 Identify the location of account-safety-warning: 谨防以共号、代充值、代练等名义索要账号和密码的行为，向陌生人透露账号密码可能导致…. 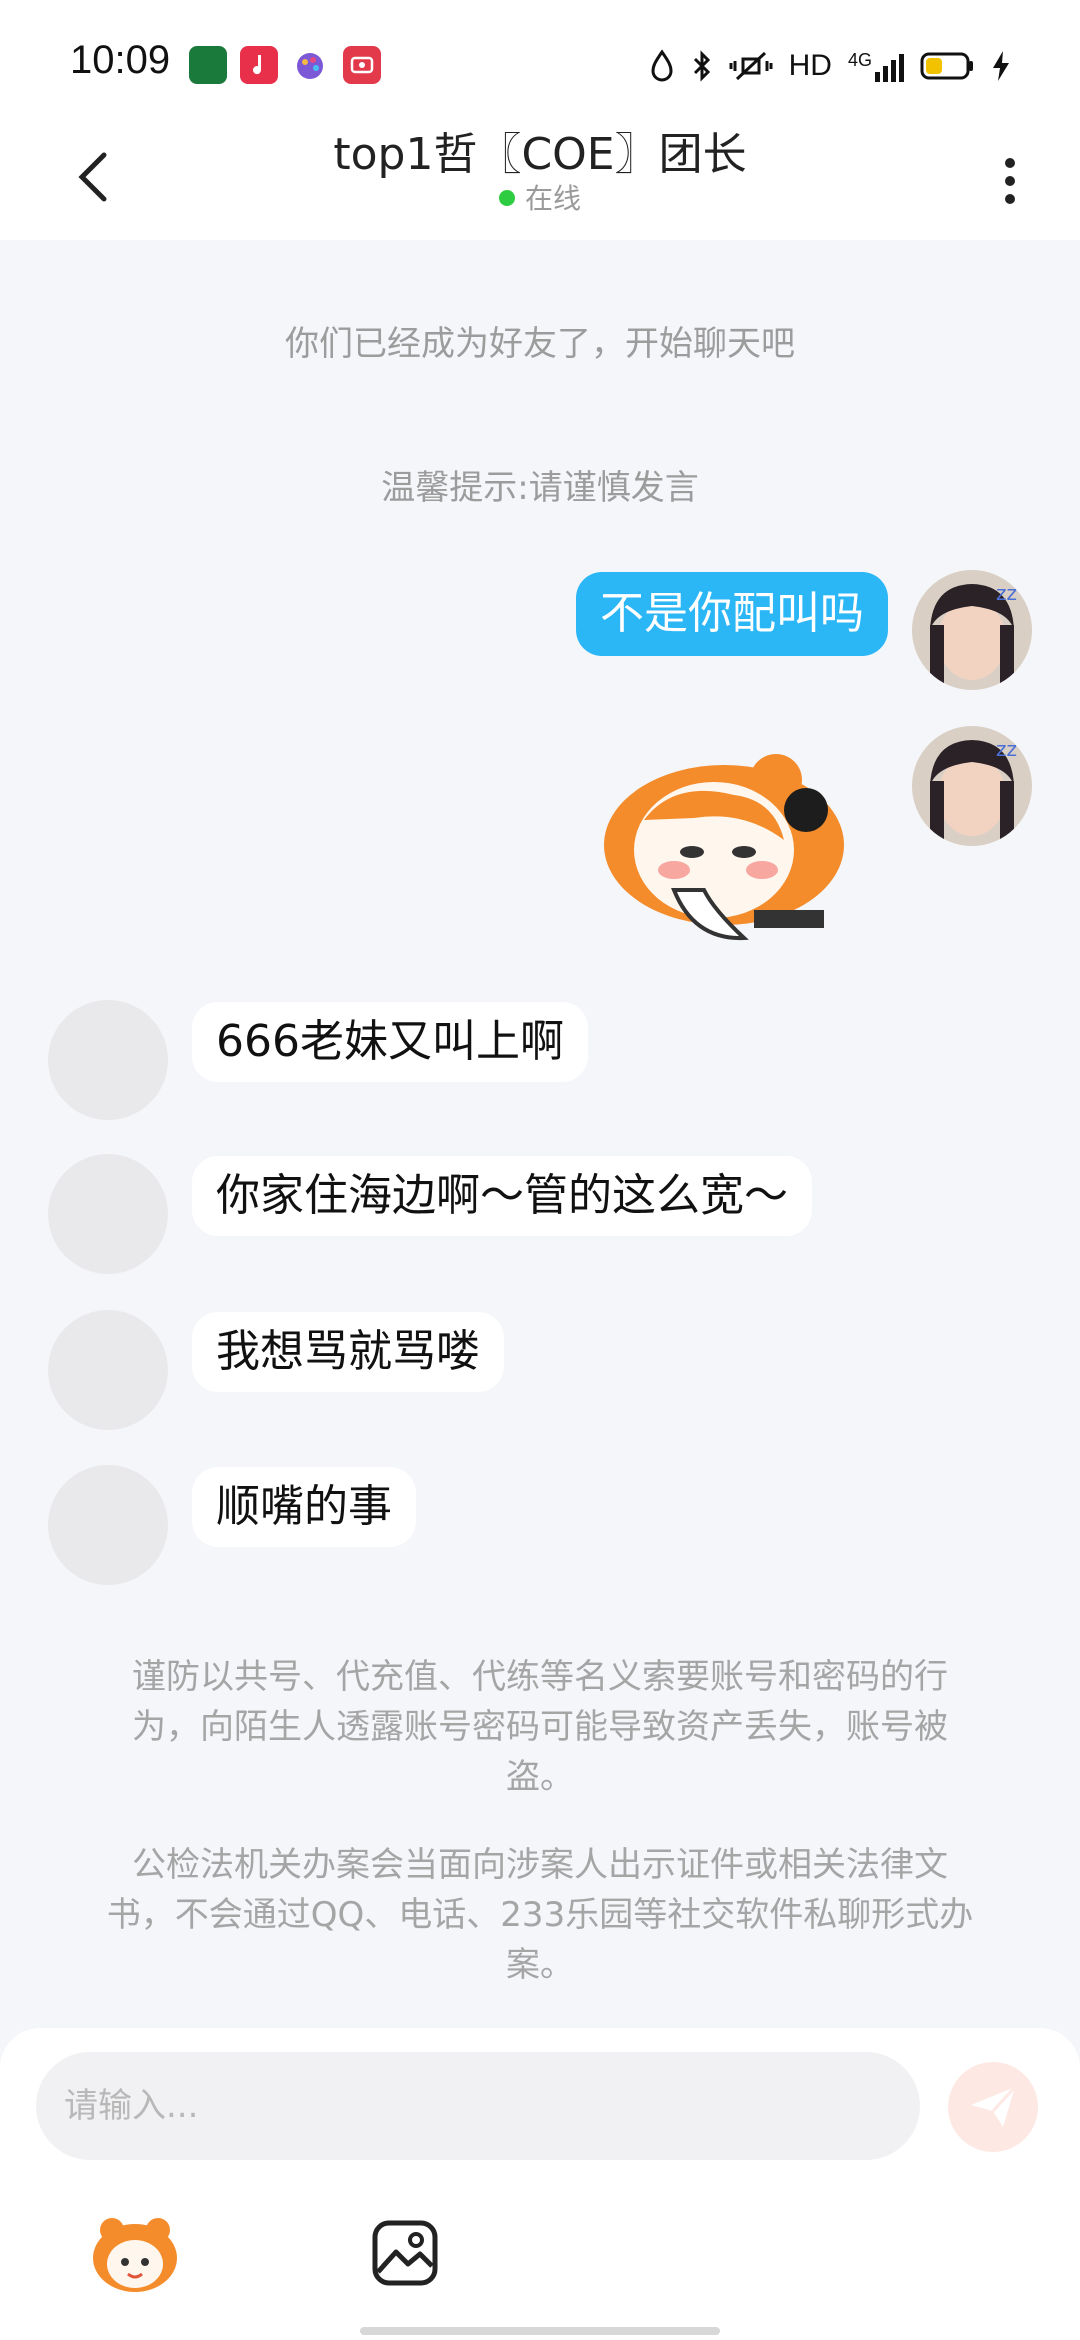
(540, 1727).